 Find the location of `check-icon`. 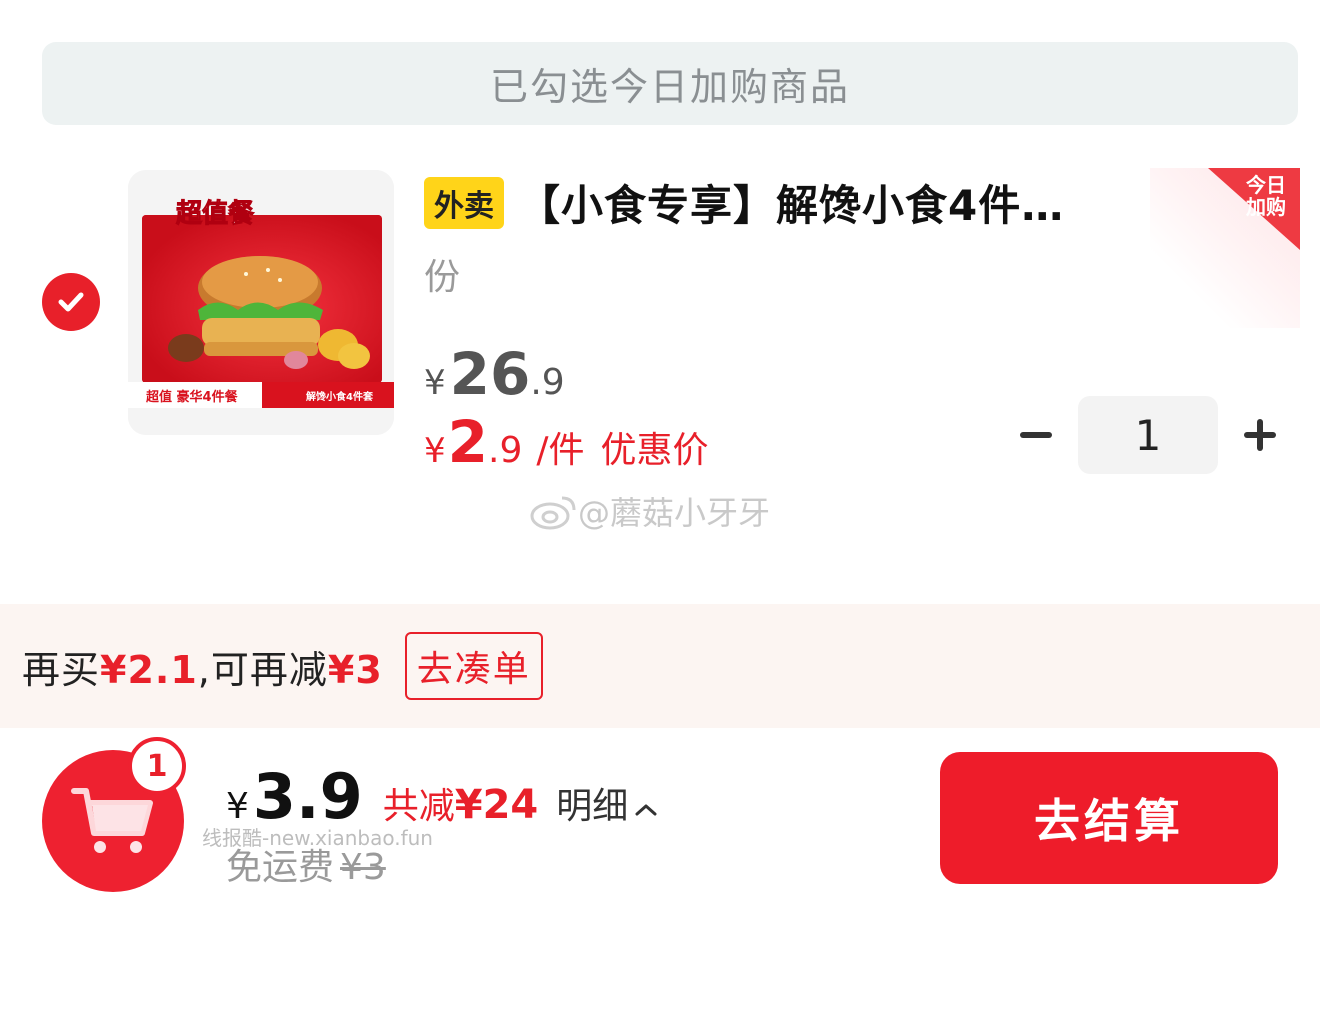

check-icon is located at coordinates (71, 302).